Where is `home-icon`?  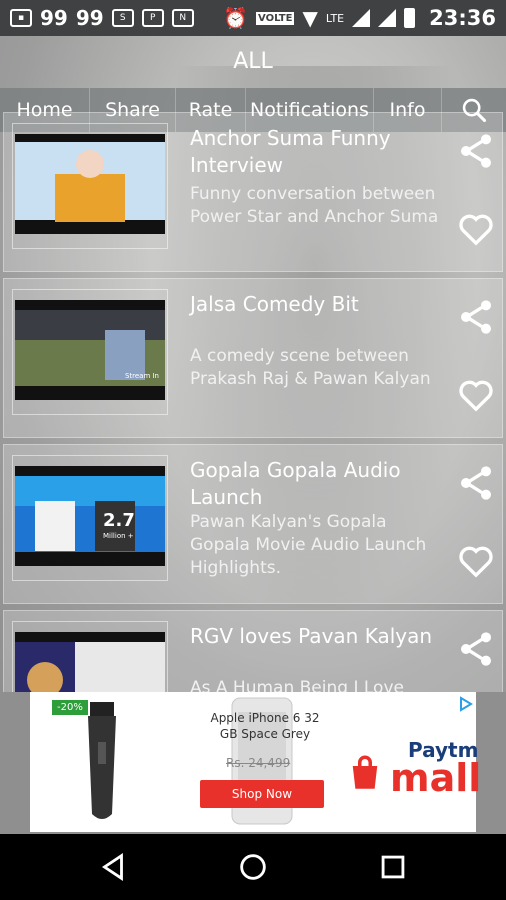 home-icon is located at coordinates (253, 867).